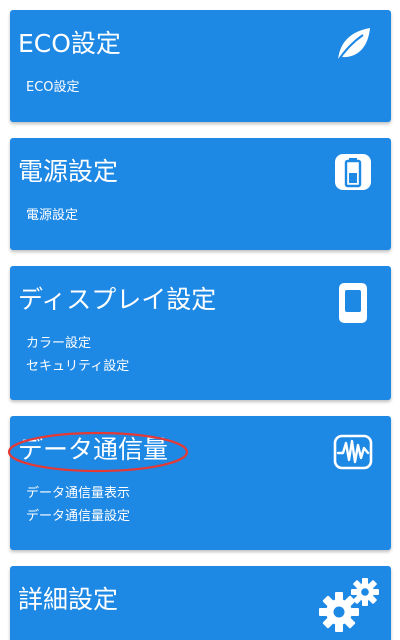 The height and width of the screenshot is (640, 400). What do you see at coordinates (117, 299) in the screenshot?
I see `display-settings-title: ディスプレイ設定` at bounding box center [117, 299].